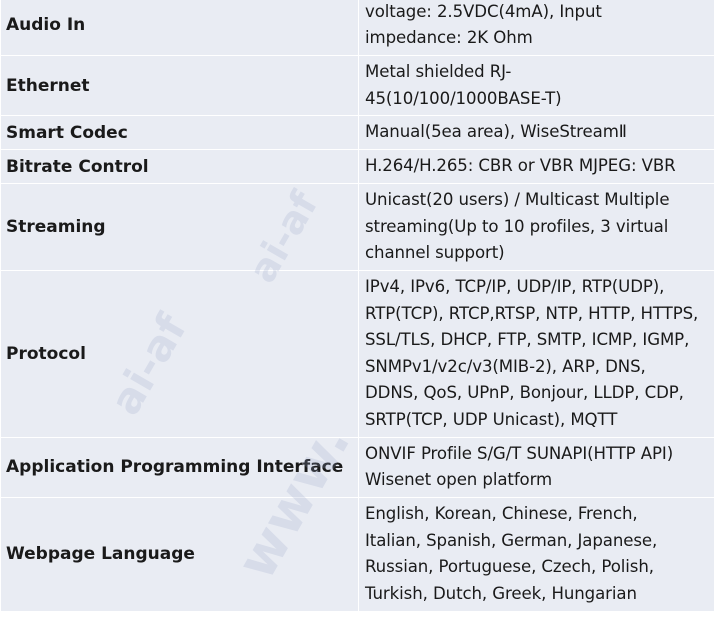  I want to click on row-label: Audio In, so click(179, 28).